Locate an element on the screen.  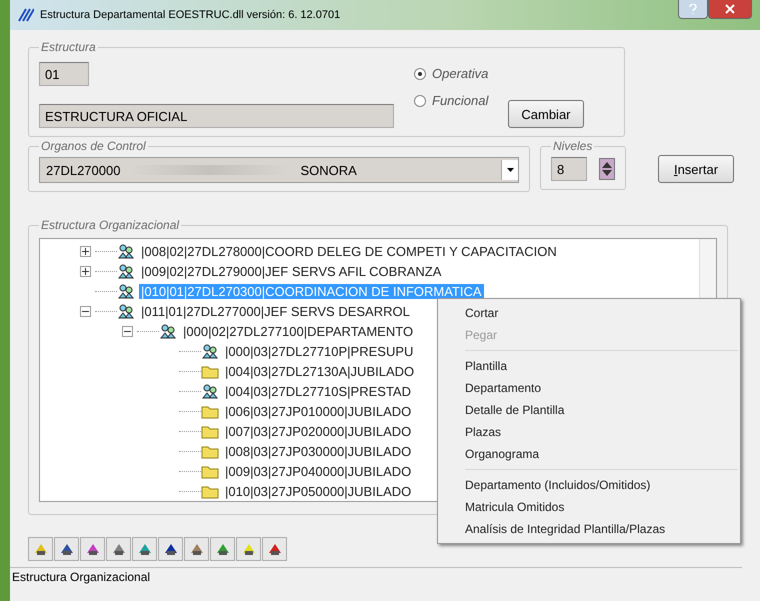
menu-item: Plantilla is located at coordinates (589, 366).